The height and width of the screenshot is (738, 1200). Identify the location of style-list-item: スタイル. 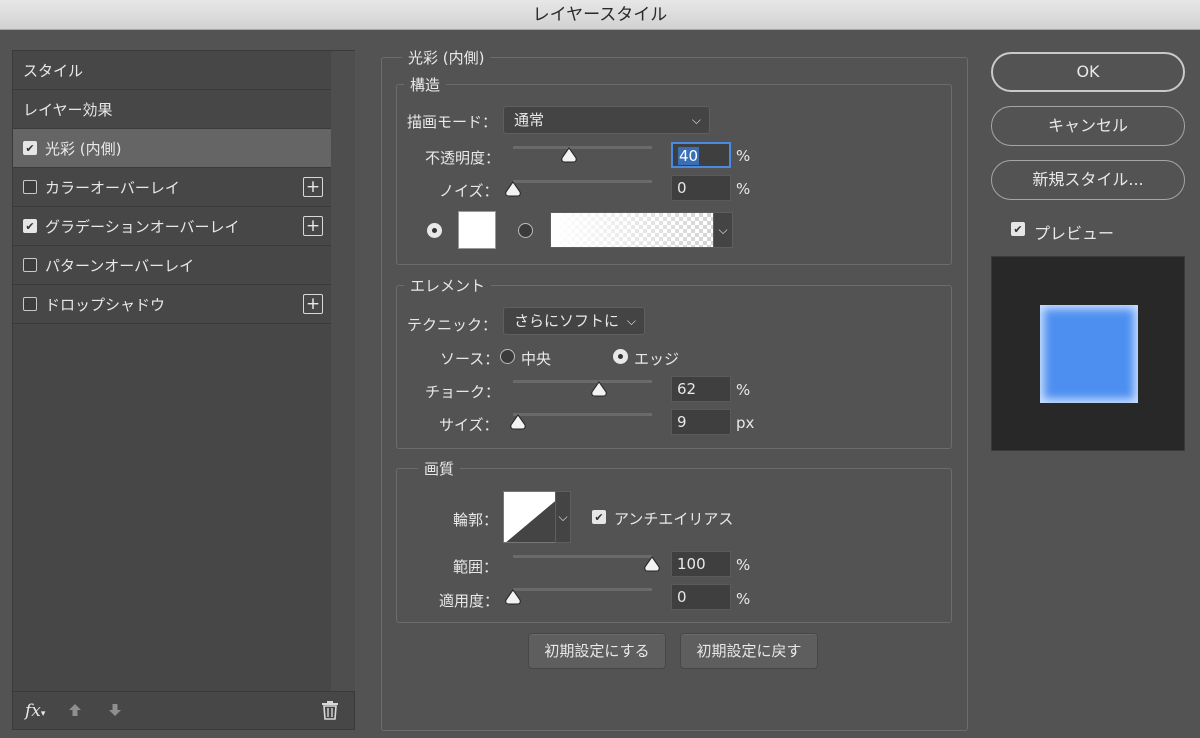
(172, 70).